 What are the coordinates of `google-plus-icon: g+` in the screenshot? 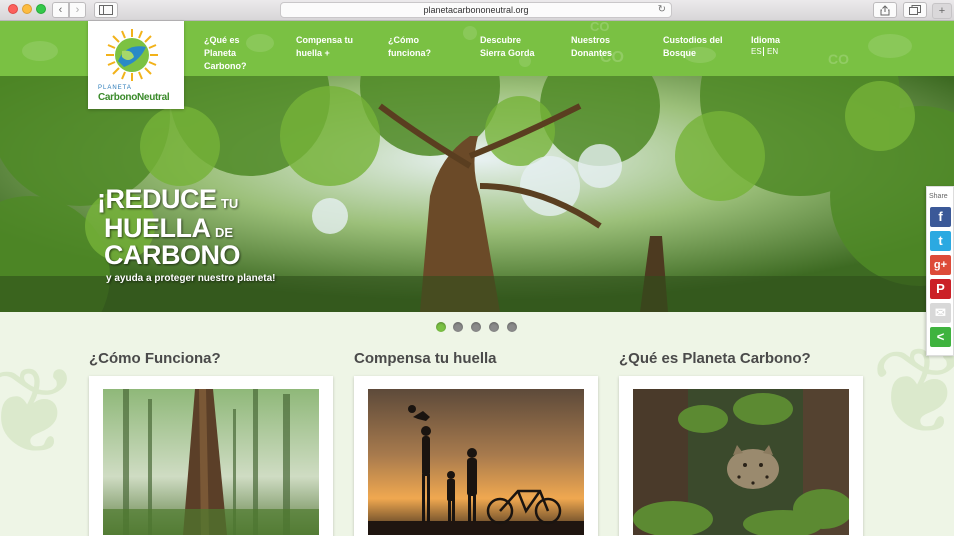 It's located at (940, 265).